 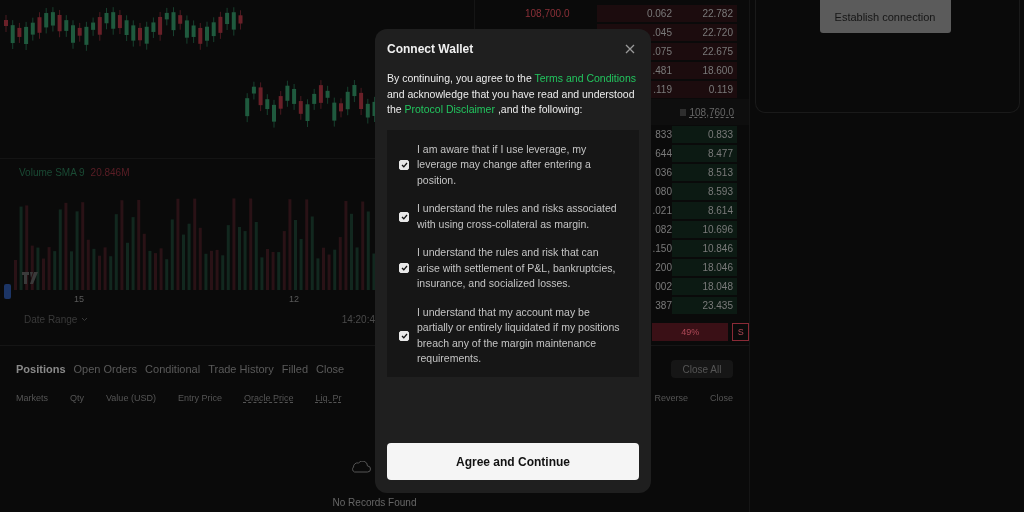 I want to click on tab: Positions, so click(x=41, y=369).